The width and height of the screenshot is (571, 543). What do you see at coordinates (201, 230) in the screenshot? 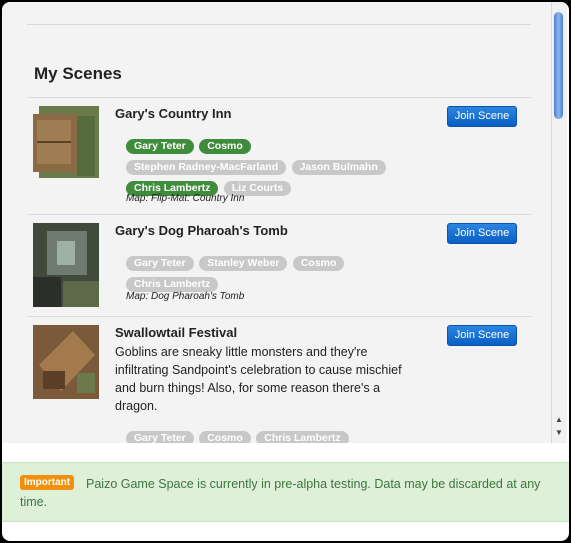
I see `scene-title: Gary's Dog Pharoah's Tomb` at bounding box center [201, 230].